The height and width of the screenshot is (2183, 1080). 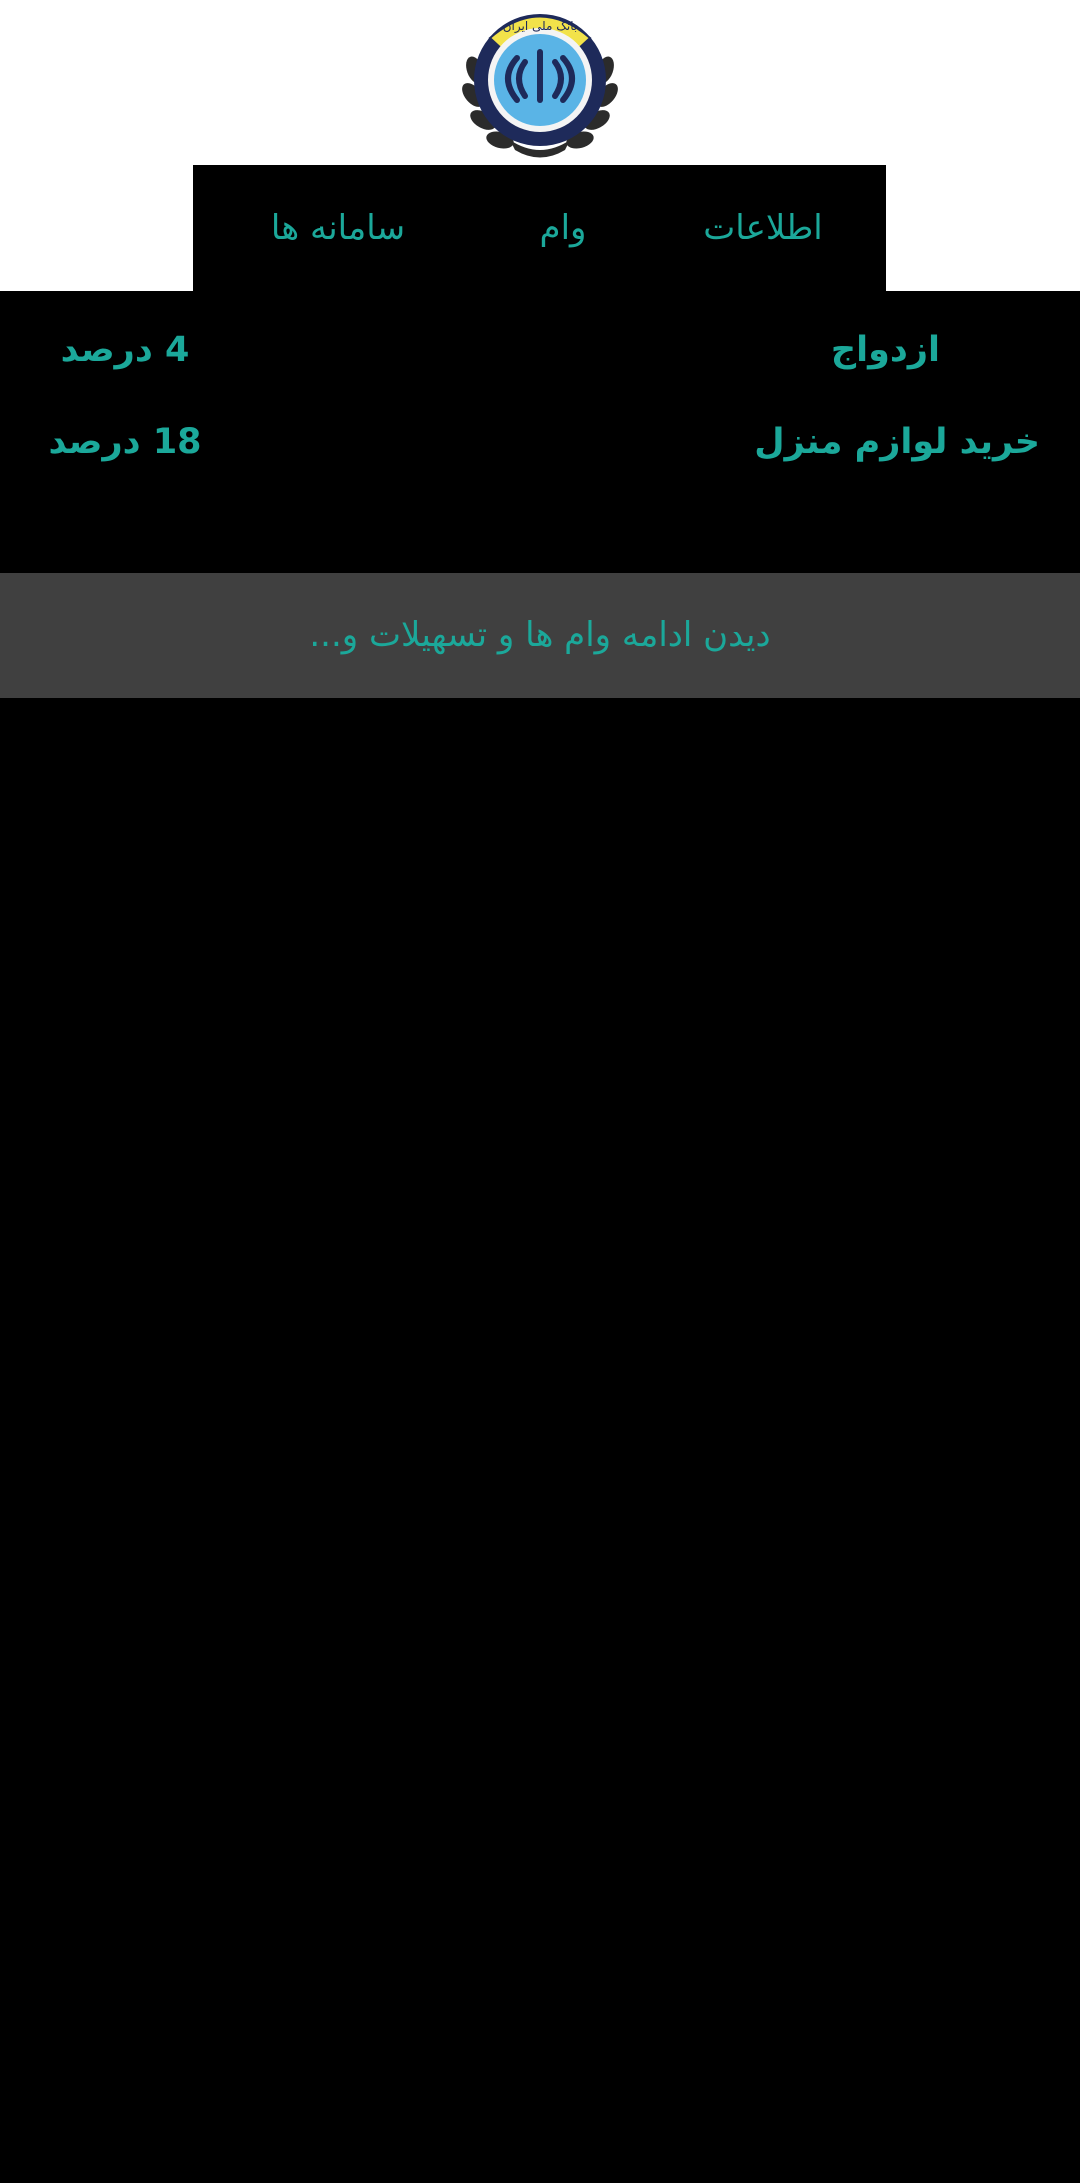 I want to click on svg-text: بانک ملی ایران, so click(x=540, y=26).